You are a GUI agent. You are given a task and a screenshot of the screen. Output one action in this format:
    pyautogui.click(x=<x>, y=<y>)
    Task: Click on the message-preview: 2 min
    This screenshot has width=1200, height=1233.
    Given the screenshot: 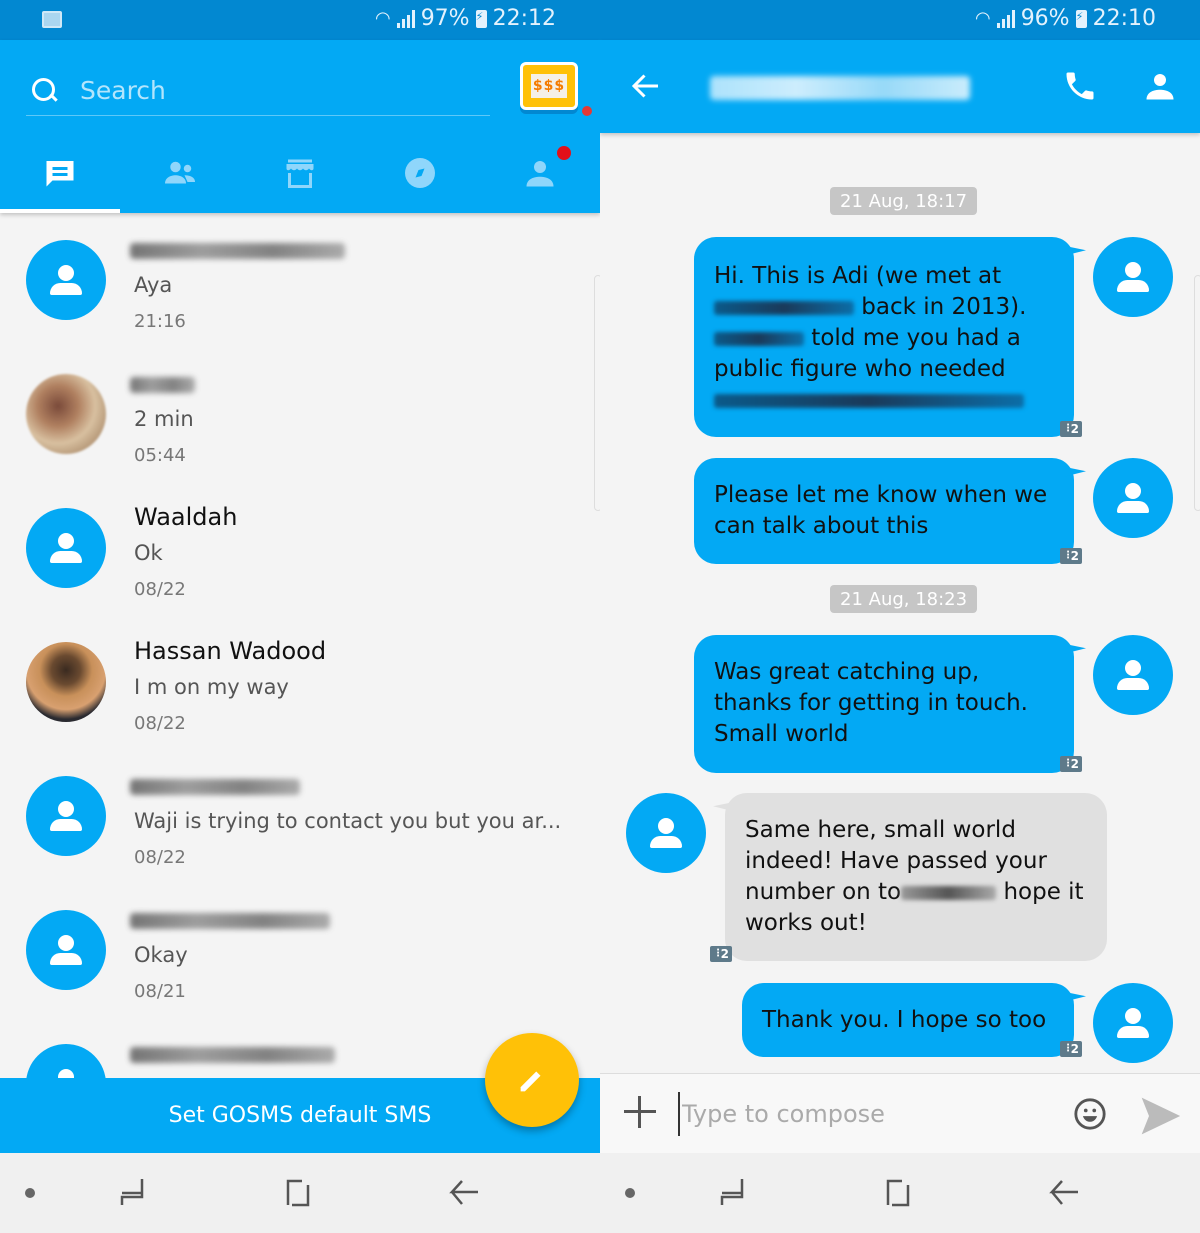 What is the action you would take?
    pyautogui.click(x=164, y=419)
    